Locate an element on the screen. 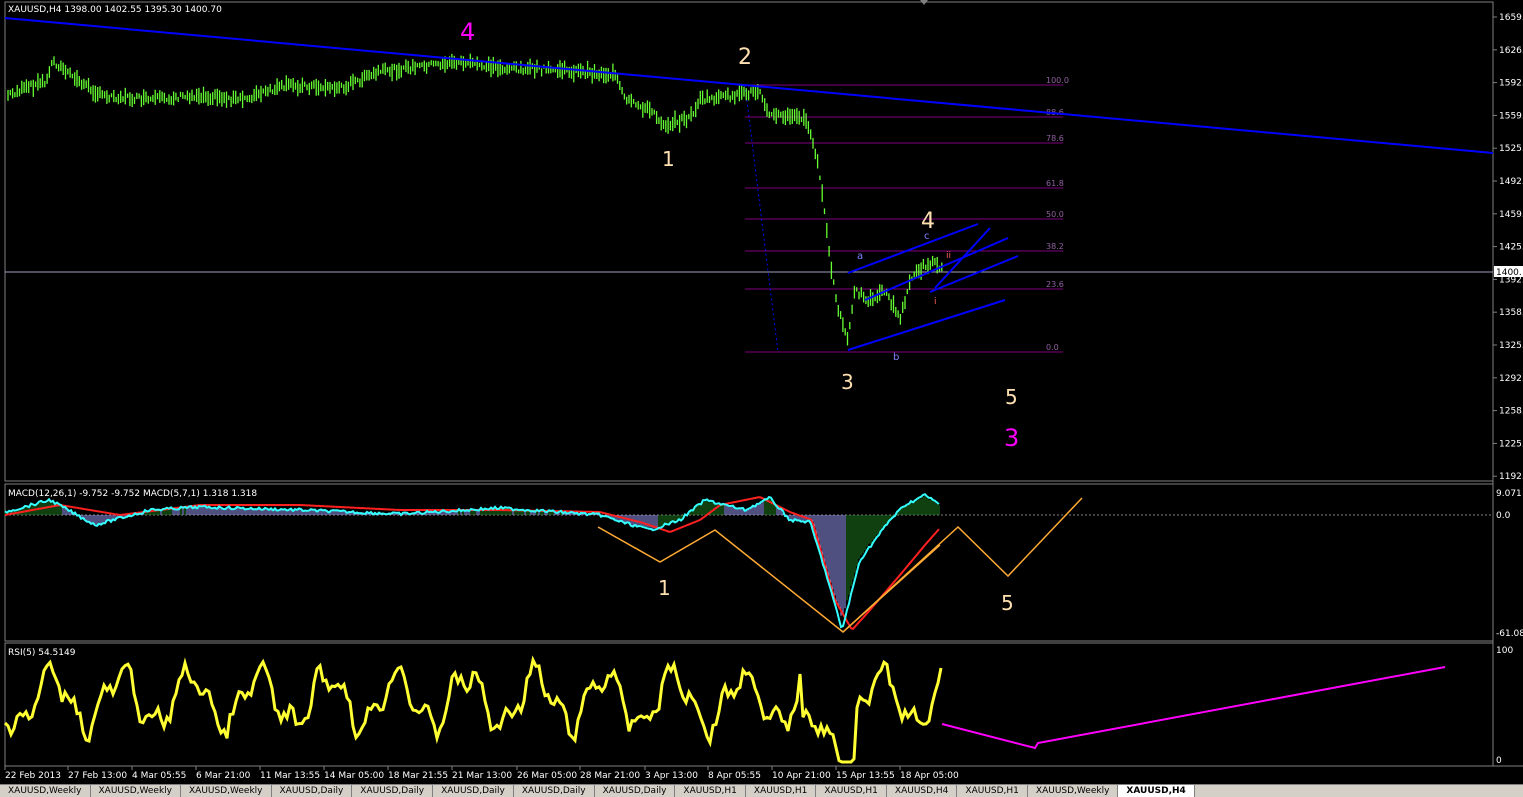 This screenshot has width=1523, height=797. macd-wave-1: 1 is located at coordinates (664, 588).